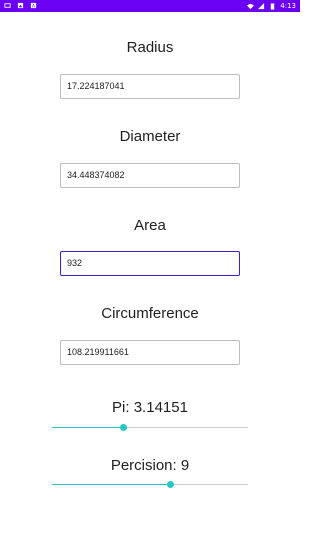  Describe the element at coordinates (150, 136) in the screenshot. I see `diameter-label: Diameter` at that location.